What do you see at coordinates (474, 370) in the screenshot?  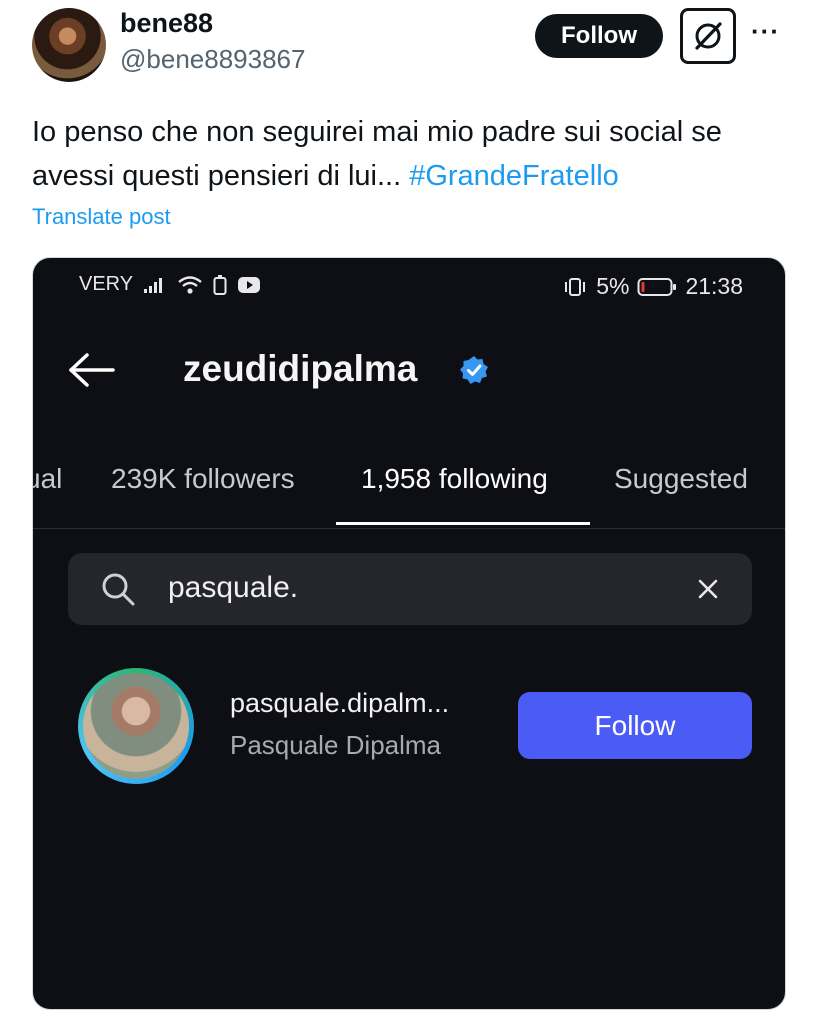 I see `verified-badge-icon` at bounding box center [474, 370].